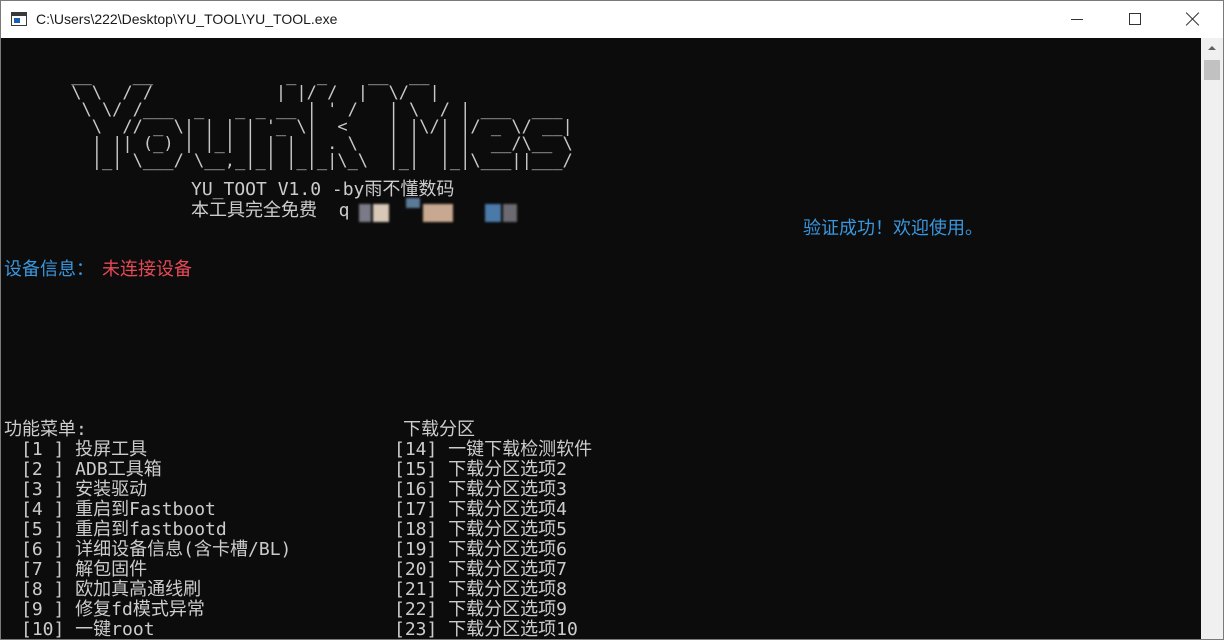 This screenshot has width=1224, height=640. Describe the element at coordinates (1212, 70) in the screenshot. I see `scroll-thumb` at that location.